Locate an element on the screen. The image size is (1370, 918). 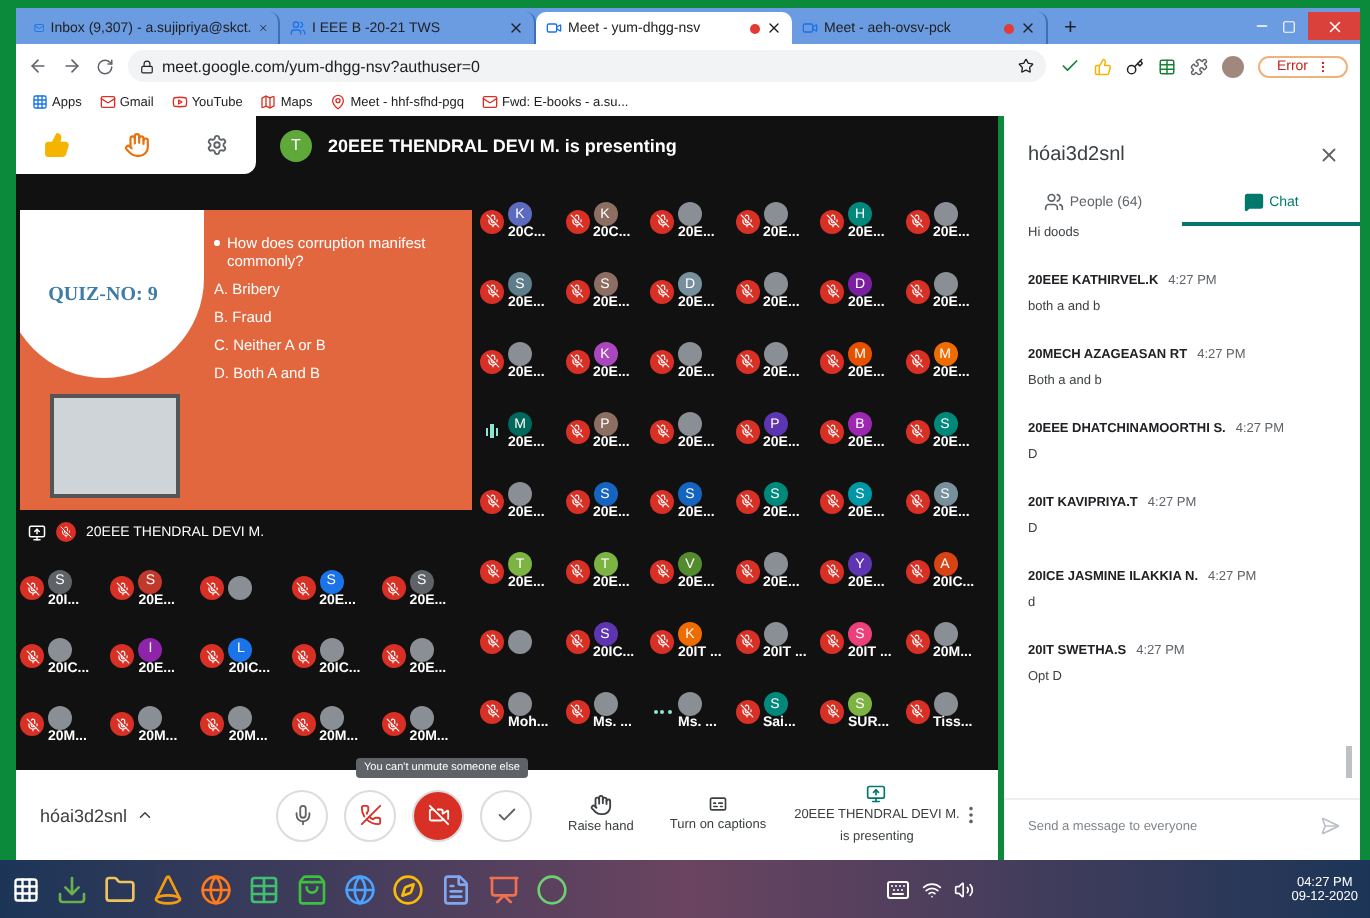
hang-up-button is located at coordinates (370, 815).